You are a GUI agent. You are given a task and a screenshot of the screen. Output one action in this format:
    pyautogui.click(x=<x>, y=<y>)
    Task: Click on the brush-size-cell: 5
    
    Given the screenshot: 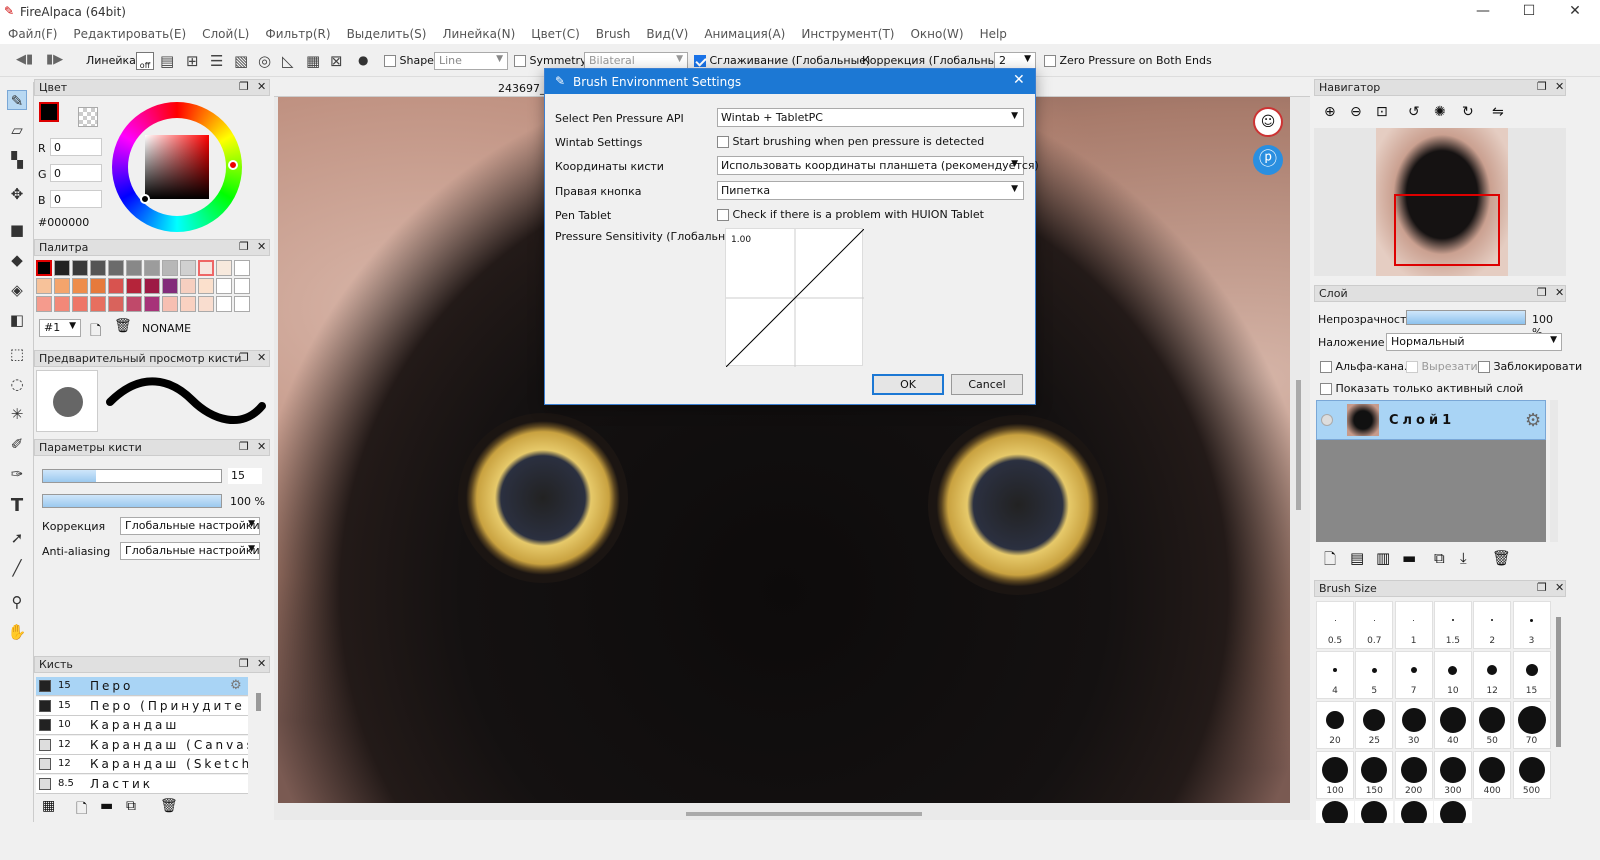 What is the action you would take?
    pyautogui.click(x=1374, y=675)
    